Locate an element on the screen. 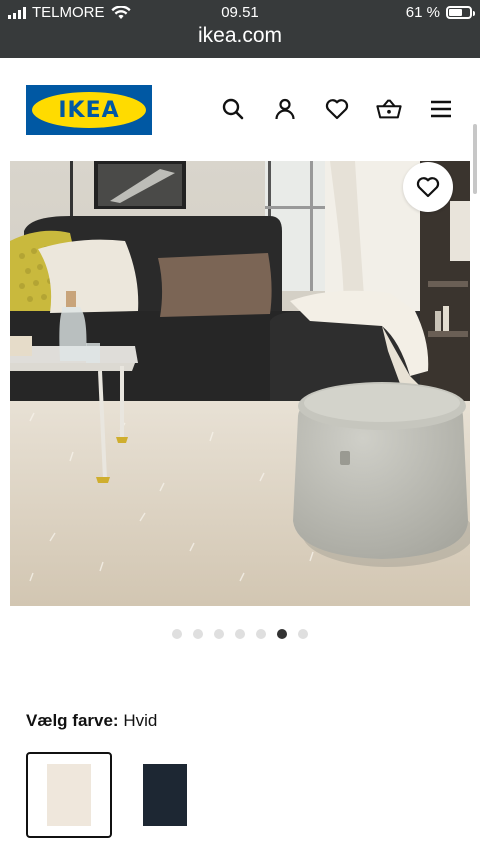  add-to-favourites-button is located at coordinates (428, 187).